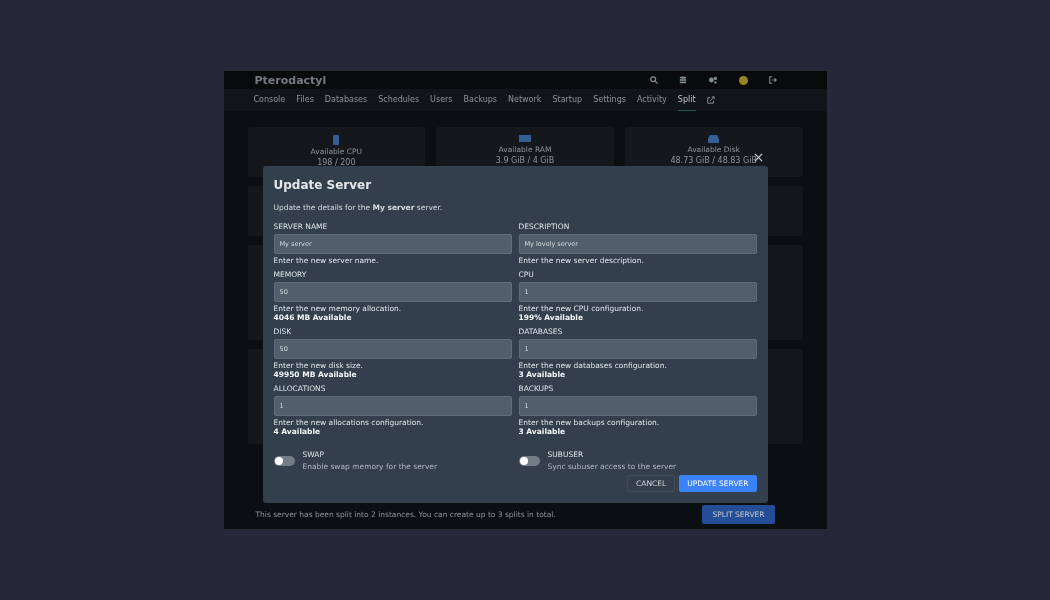  What do you see at coordinates (480, 100) in the screenshot?
I see `nav-tab: Backups` at bounding box center [480, 100].